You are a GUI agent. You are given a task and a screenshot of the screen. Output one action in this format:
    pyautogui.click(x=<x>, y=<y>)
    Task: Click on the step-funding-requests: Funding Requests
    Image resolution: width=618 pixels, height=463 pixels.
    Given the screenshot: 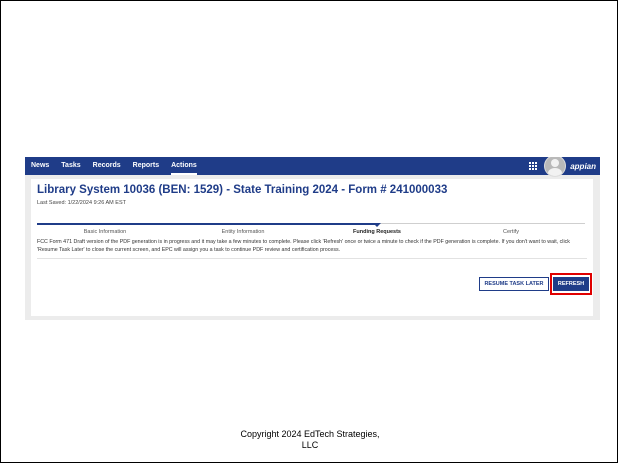 What is the action you would take?
    pyautogui.click(x=377, y=232)
    